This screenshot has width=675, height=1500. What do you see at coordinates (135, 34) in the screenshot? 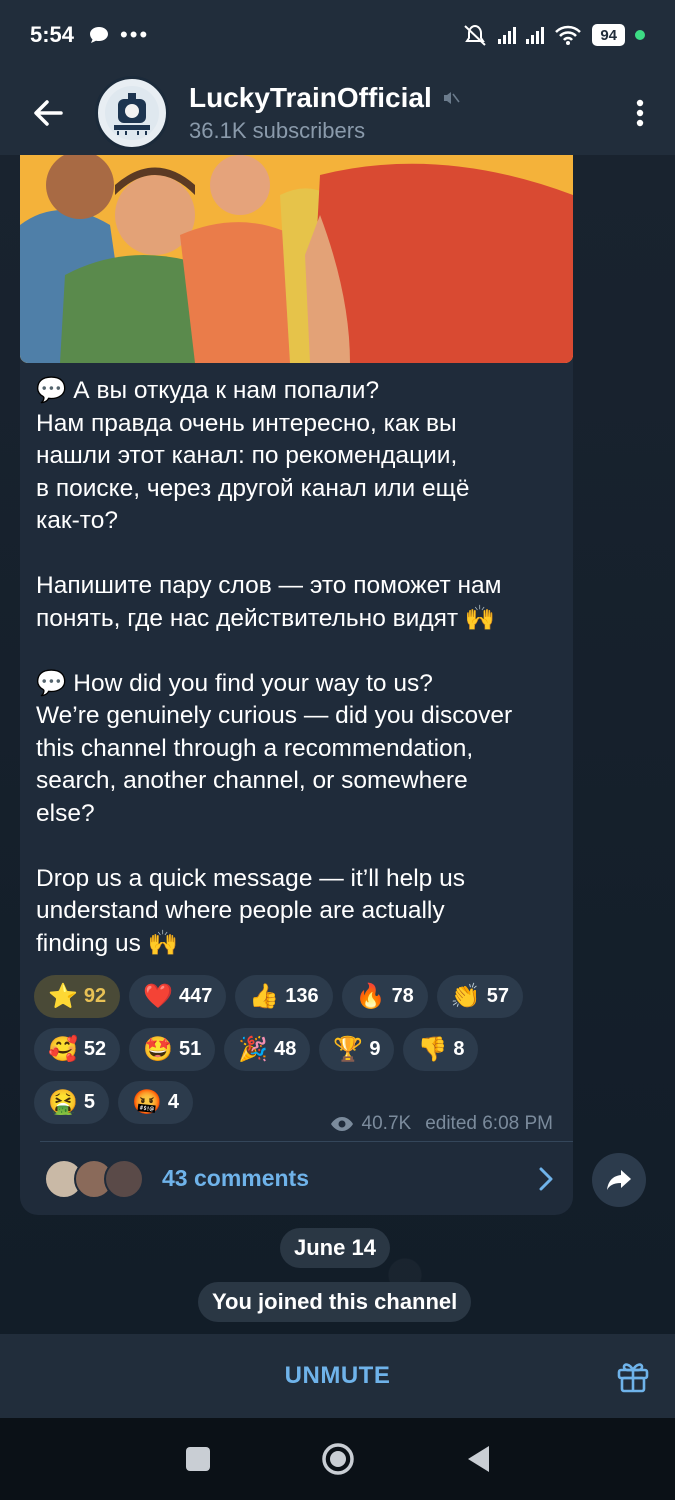
I see `more-notifications-icon: •••` at bounding box center [135, 34].